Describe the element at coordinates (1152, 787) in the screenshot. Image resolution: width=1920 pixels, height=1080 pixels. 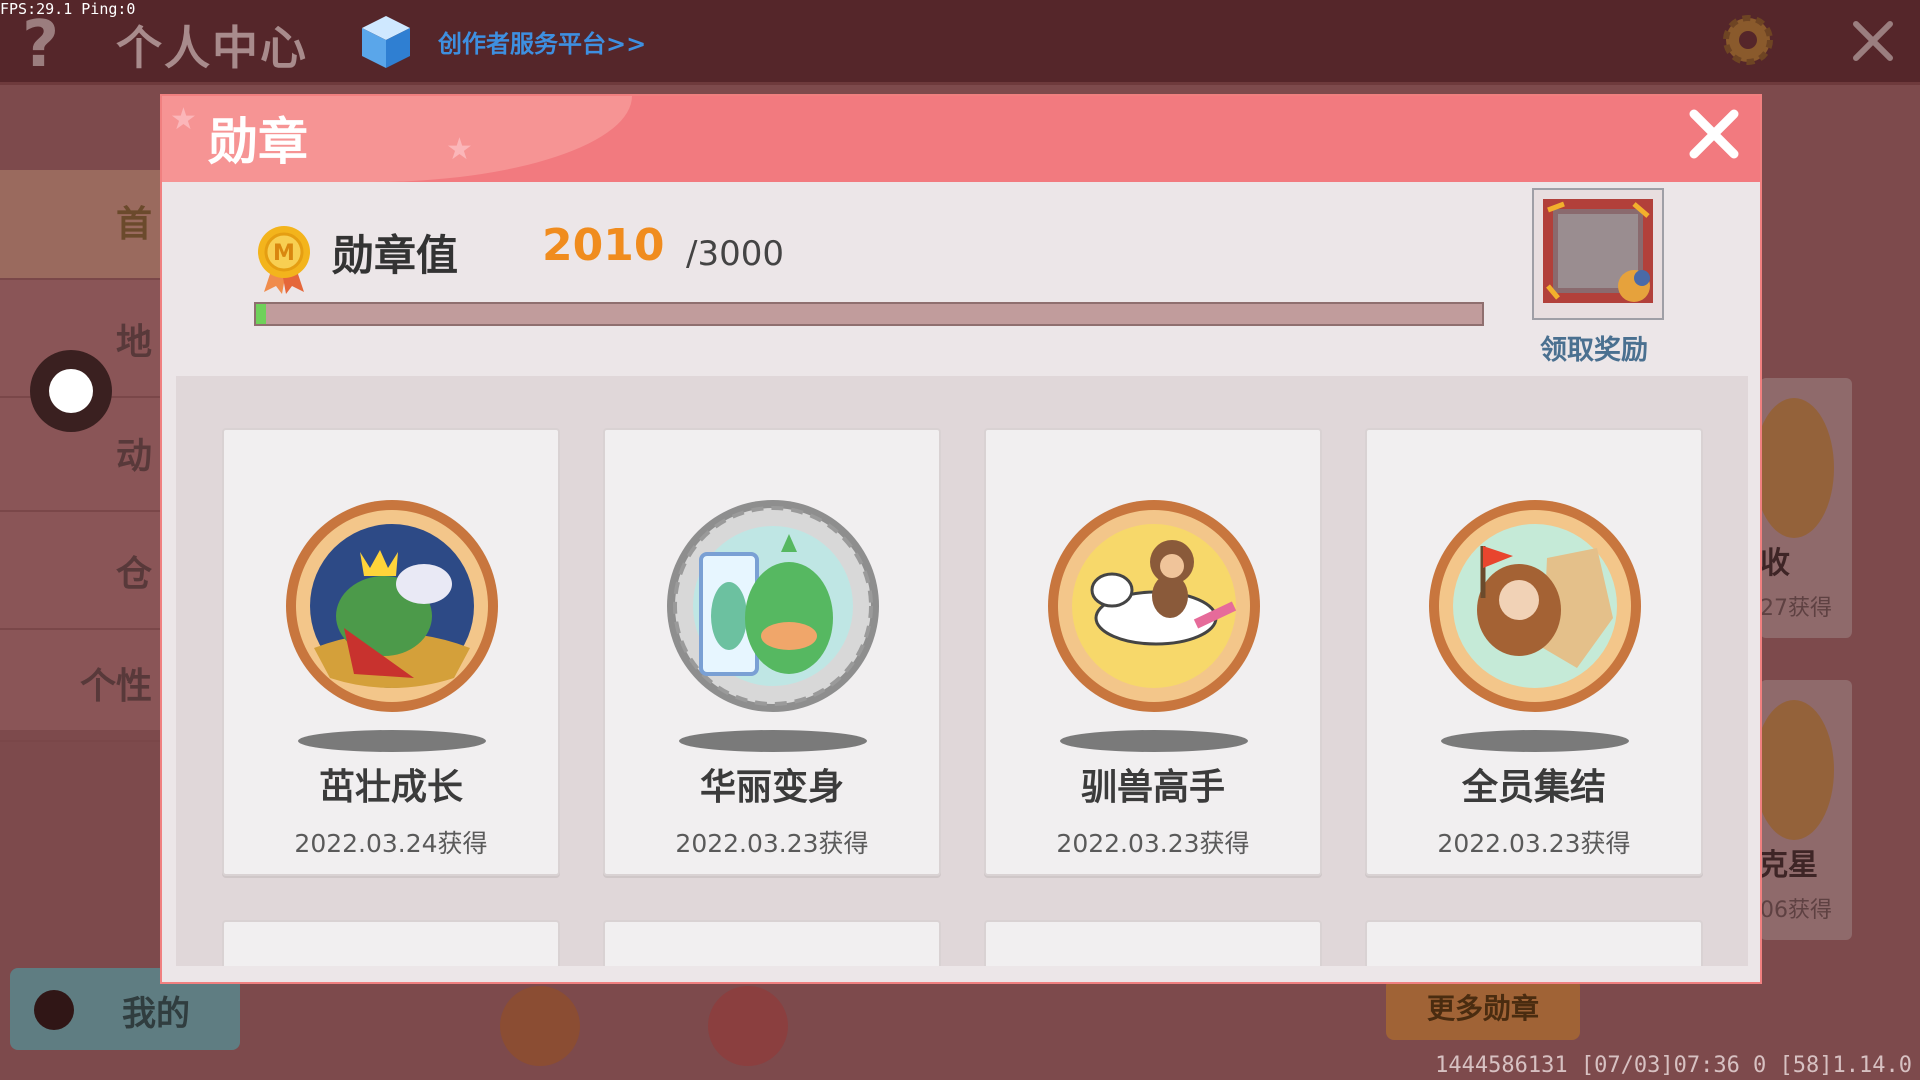
I see `badge-name: 驯兽高手` at that location.